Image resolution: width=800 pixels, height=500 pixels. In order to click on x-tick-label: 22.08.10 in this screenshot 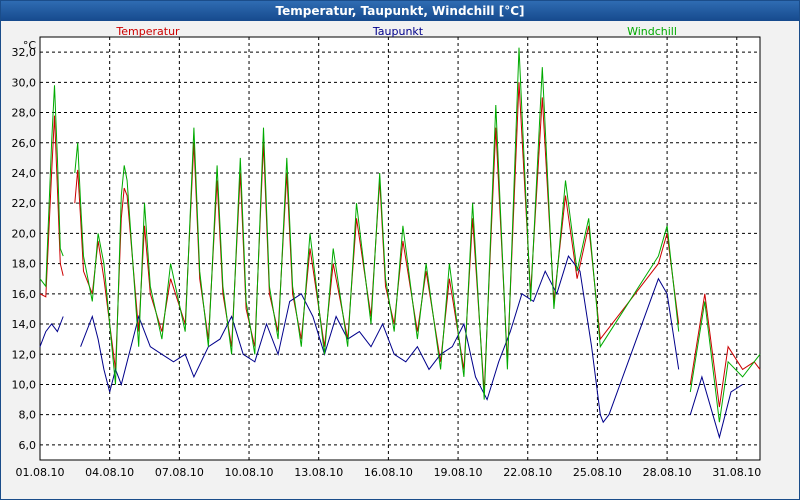, I will do `click(527, 472)`.